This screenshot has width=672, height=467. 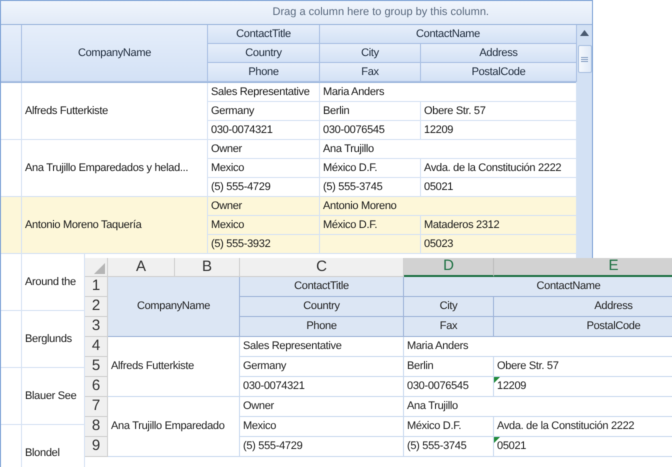 What do you see at coordinates (296, 13) in the screenshot?
I see `group-panel: Drag a column here to group by this column.` at bounding box center [296, 13].